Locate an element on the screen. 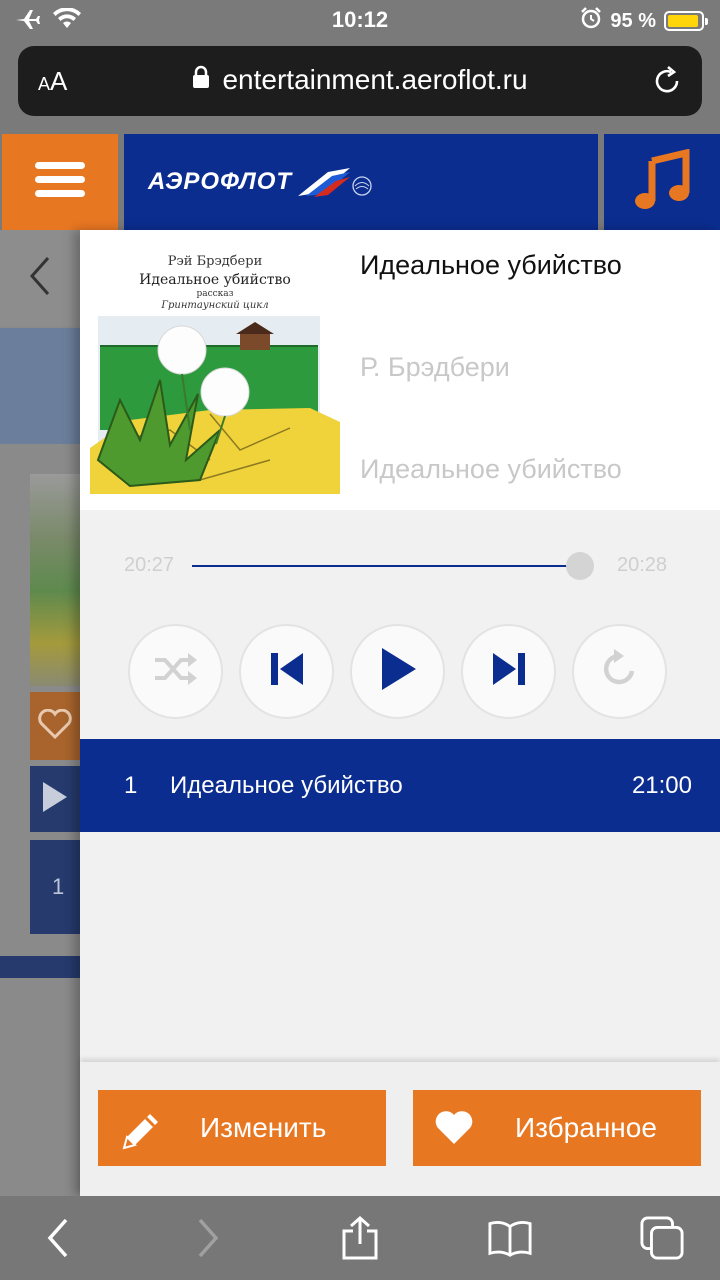 This screenshot has height=1280, width=720. next-button is located at coordinates (508, 671).